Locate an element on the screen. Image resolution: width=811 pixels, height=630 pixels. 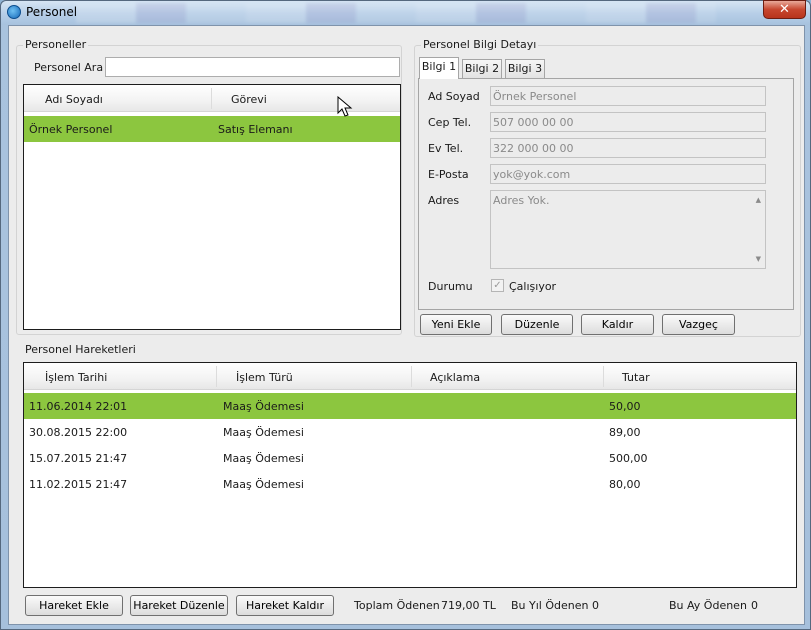
hareket-kaldir-button: Hareket Kaldır is located at coordinates (285, 605).